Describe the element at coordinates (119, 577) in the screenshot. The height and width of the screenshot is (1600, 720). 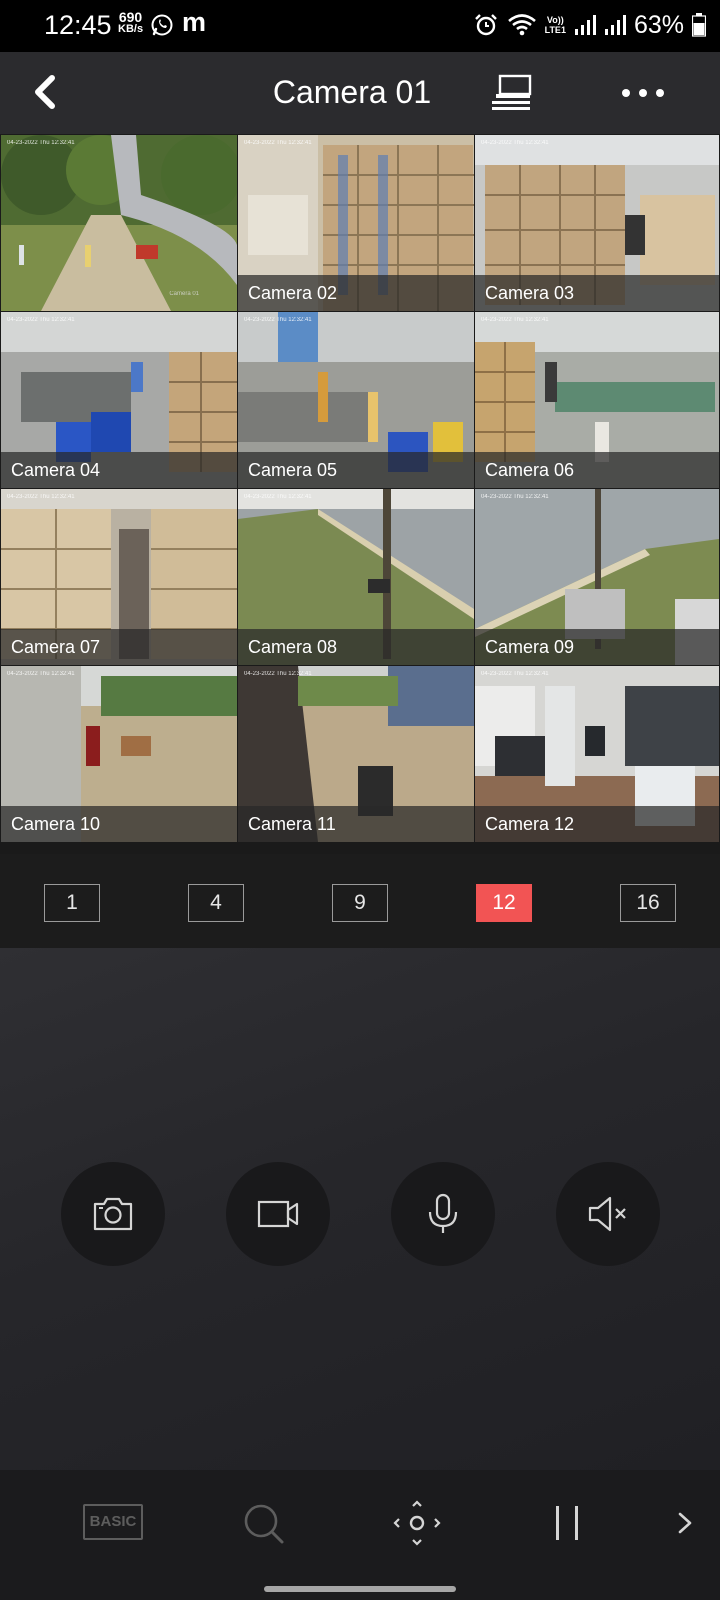
I see `camera-tile-07: 04-23-2022 Thu 12:32:41 Camera 07` at that location.